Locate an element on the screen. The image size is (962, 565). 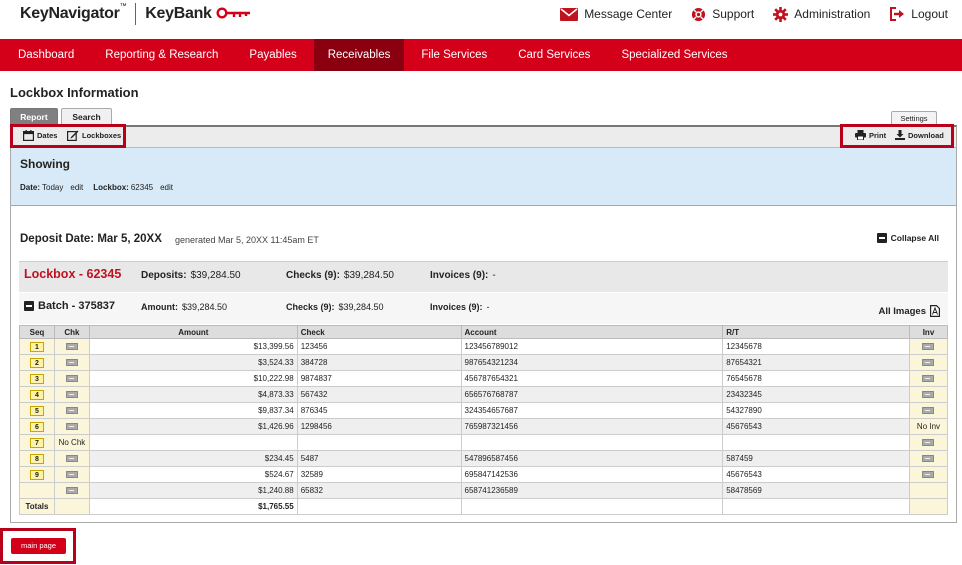
lifebuoy-icon is located at coordinates (698, 14).